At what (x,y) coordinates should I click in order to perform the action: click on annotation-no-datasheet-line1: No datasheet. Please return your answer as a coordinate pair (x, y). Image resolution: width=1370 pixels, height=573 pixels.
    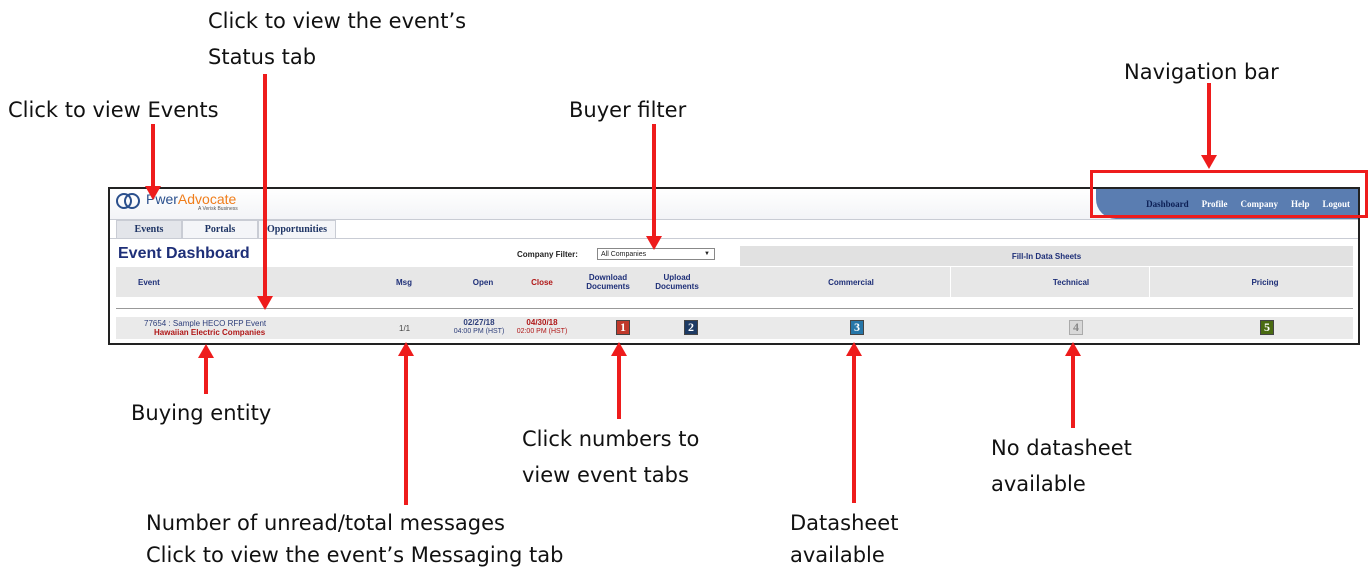
    Looking at the image, I should click on (1061, 448).